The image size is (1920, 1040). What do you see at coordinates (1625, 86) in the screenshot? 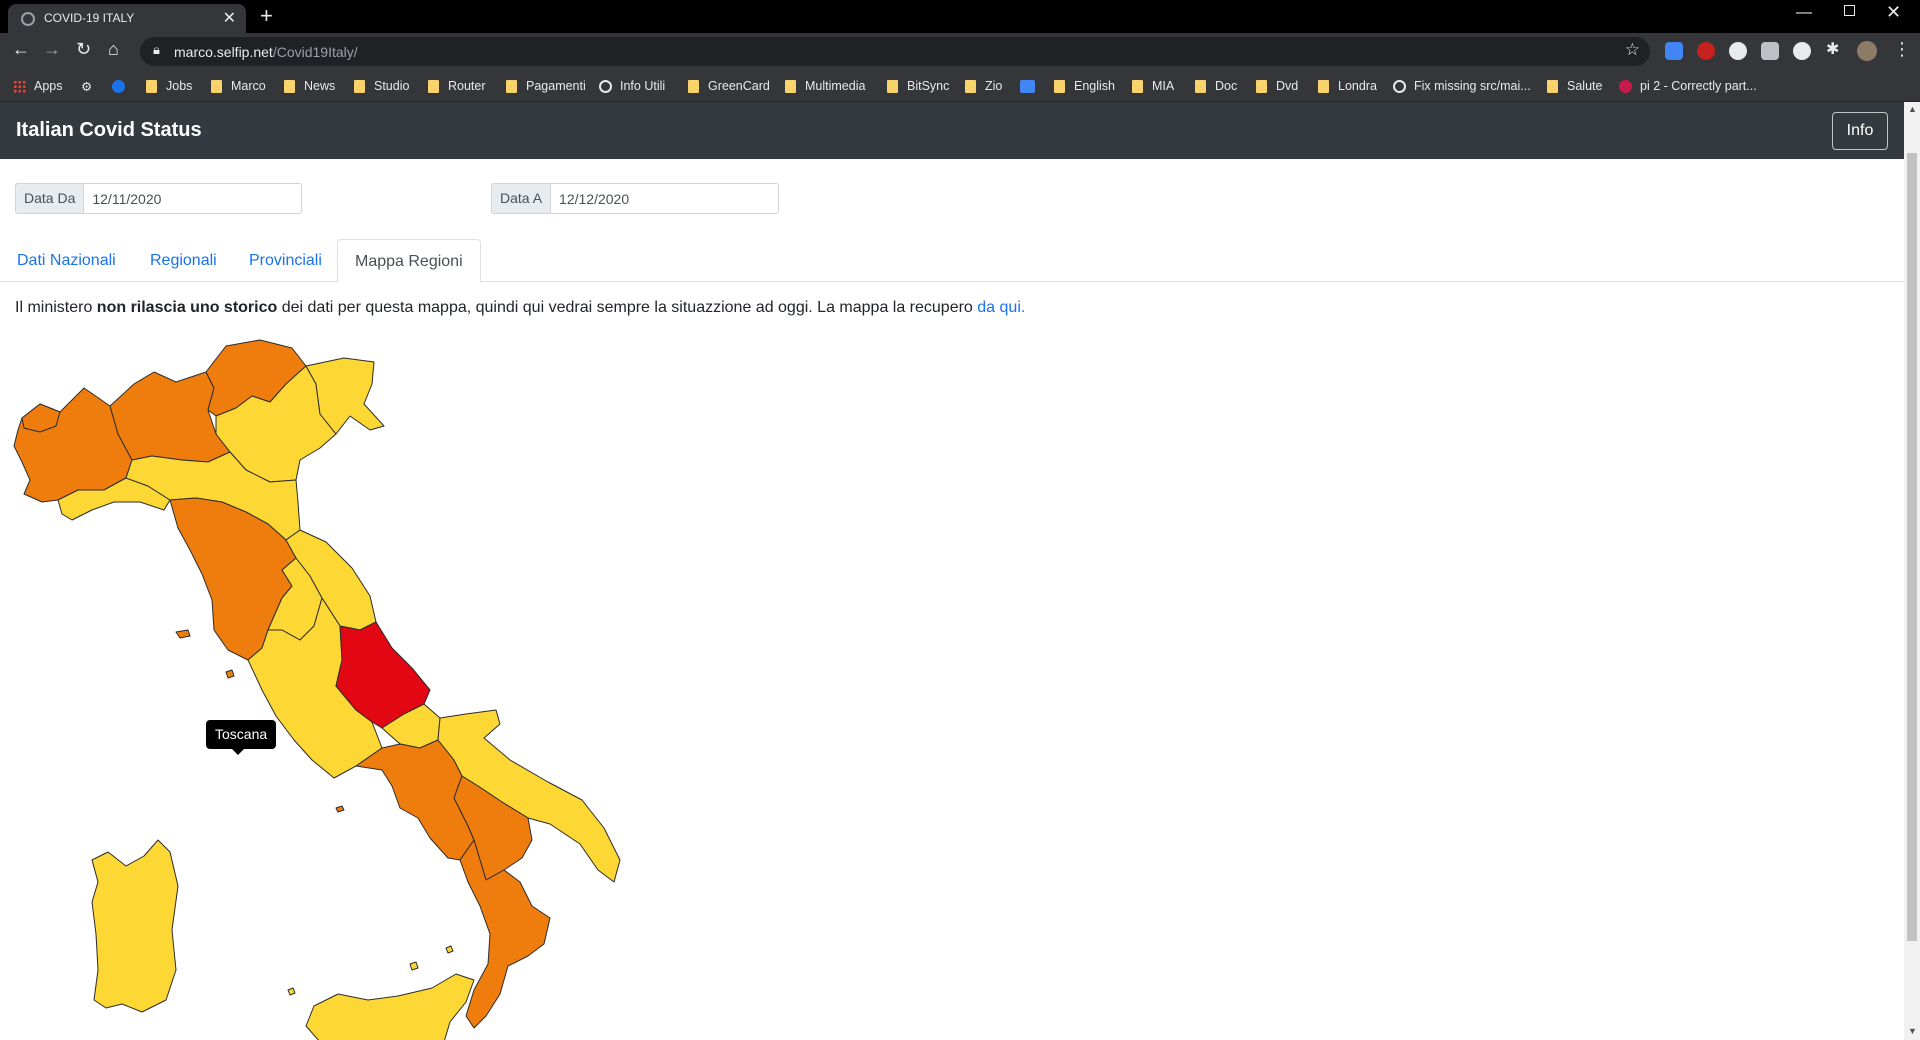
I see `raspberry-icon` at bounding box center [1625, 86].